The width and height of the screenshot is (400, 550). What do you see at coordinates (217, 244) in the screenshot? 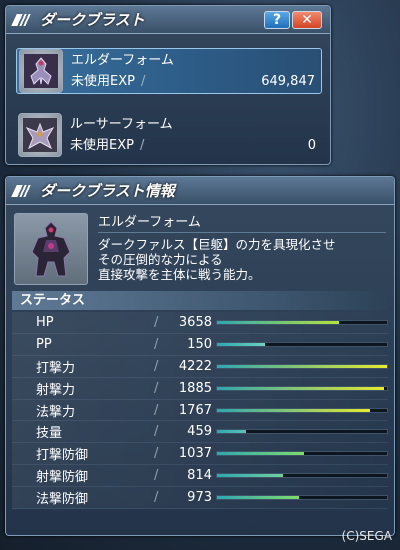
I see `description-line: ダークファルス【巨躯】の力を具現化させ` at bounding box center [217, 244].